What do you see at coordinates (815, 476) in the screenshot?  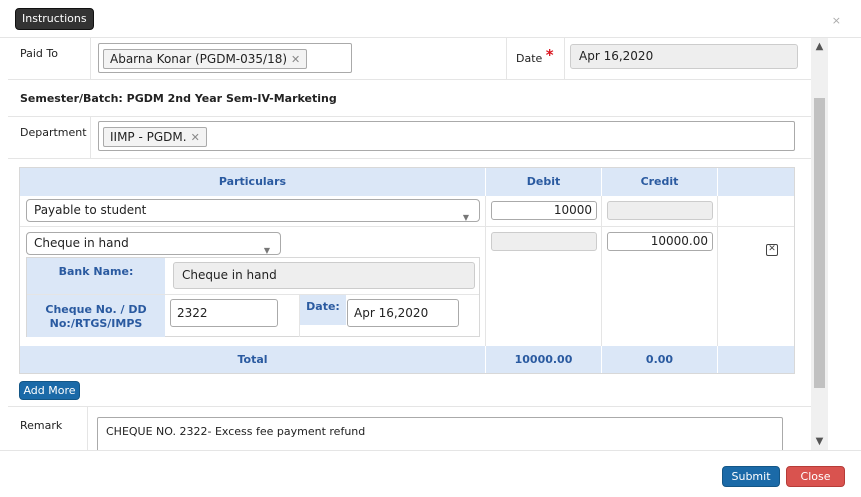 I see `close-button: Close` at bounding box center [815, 476].